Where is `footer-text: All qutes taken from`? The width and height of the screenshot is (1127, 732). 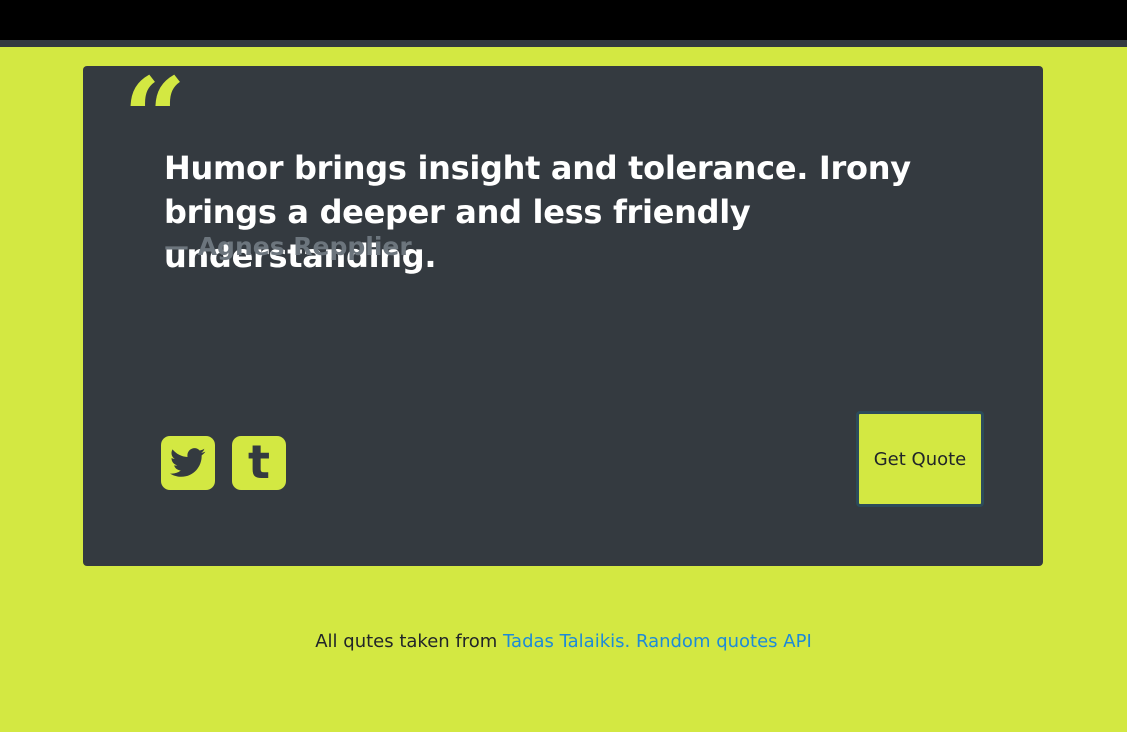
footer-text: All qutes taken from is located at coordinates (409, 641).